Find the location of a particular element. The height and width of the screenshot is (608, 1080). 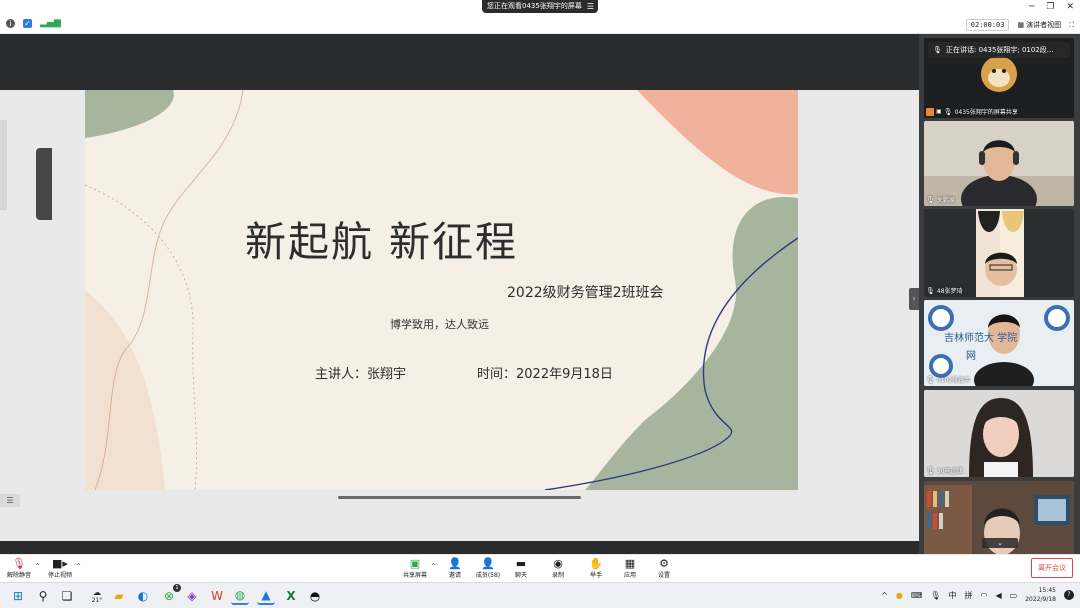

participant-tile: 🎙 关鹏展 is located at coordinates (999, 163).